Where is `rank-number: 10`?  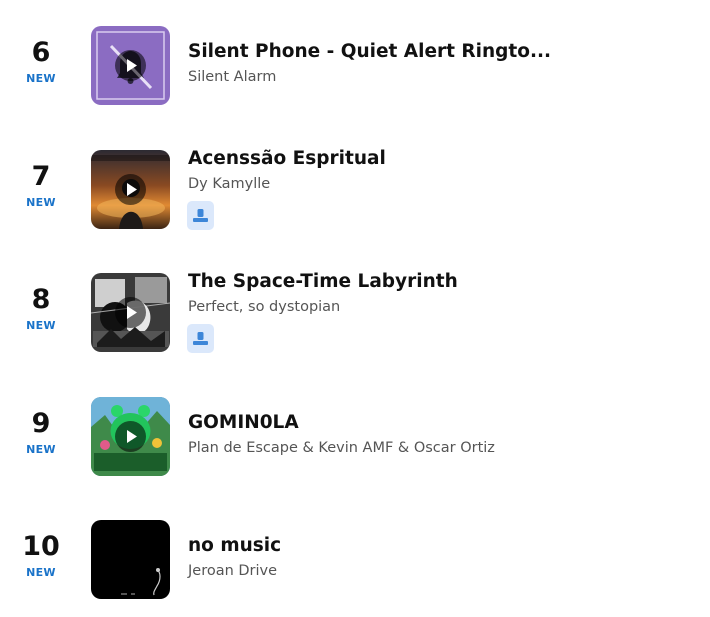 rank-number: 10 is located at coordinates (41, 546).